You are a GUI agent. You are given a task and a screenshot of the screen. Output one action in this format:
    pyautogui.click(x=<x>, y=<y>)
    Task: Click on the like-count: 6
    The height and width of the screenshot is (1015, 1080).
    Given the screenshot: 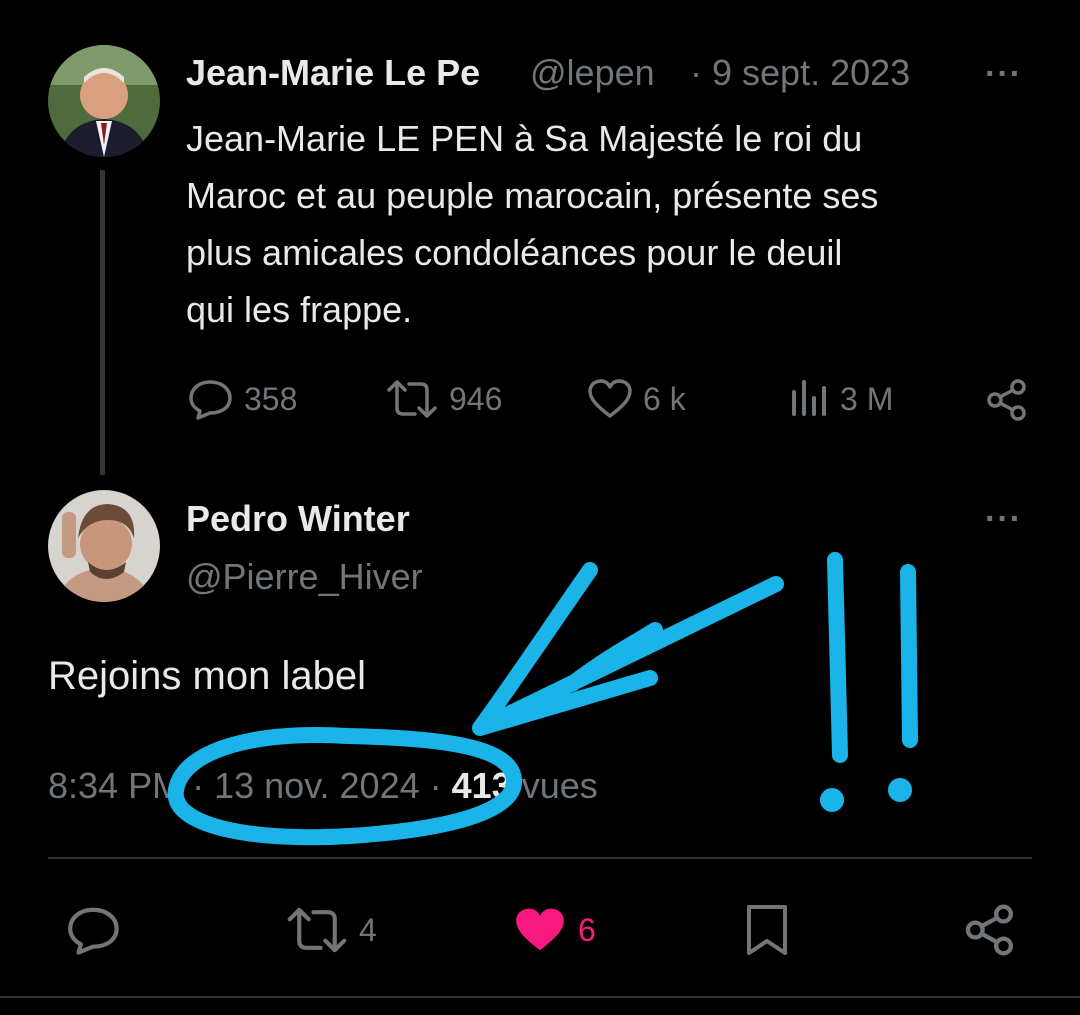 What is the action you would take?
    pyautogui.click(x=587, y=929)
    